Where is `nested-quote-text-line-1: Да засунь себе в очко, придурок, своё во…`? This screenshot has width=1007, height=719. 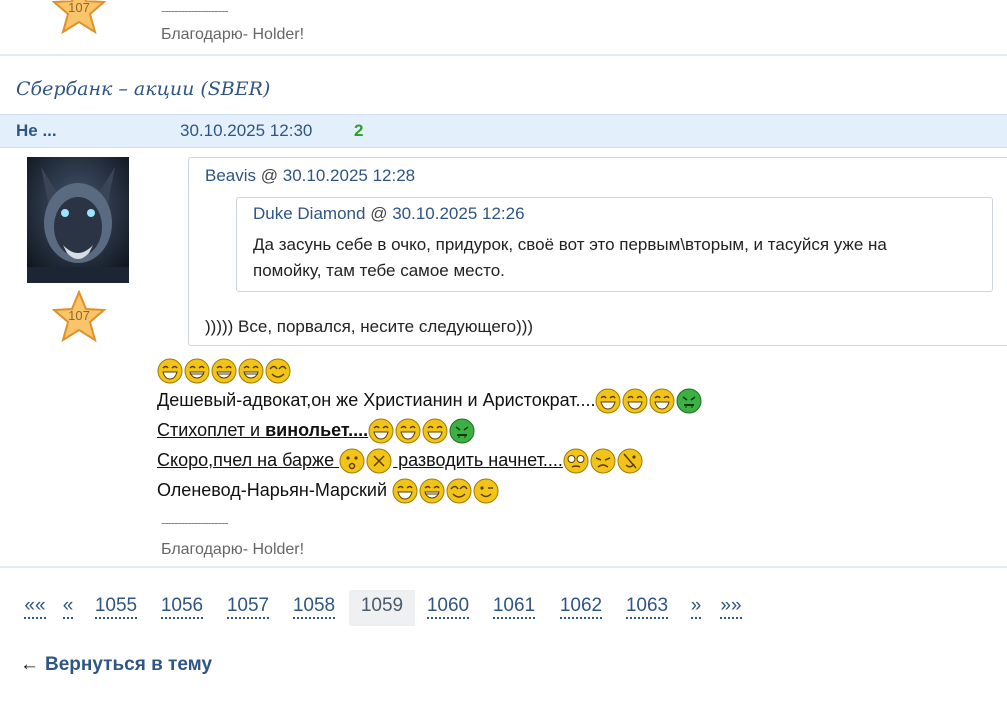
nested-quote-text-line-1: Да засунь себе в очко, придурок, своё во… is located at coordinates (570, 244).